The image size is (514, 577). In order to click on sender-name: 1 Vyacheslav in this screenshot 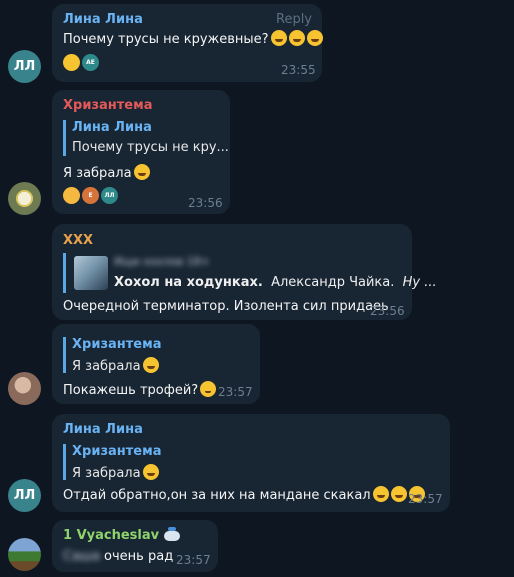, I will do `click(121, 534)`.